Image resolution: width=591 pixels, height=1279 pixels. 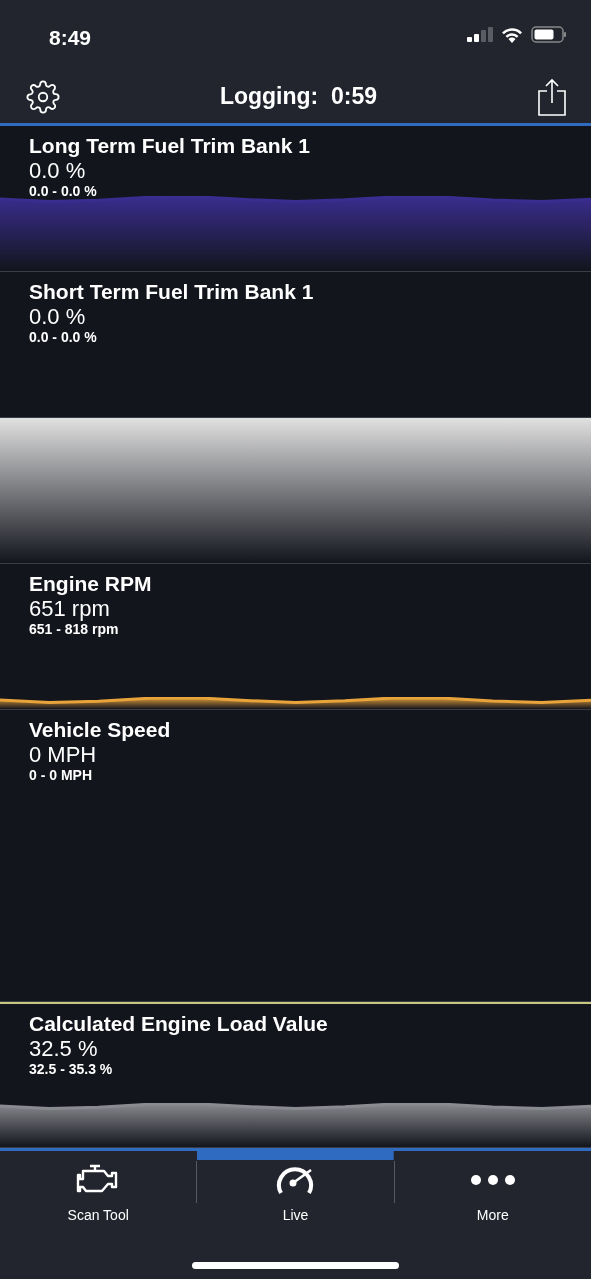 I want to click on status-time: 8:49, so click(x=70, y=38).